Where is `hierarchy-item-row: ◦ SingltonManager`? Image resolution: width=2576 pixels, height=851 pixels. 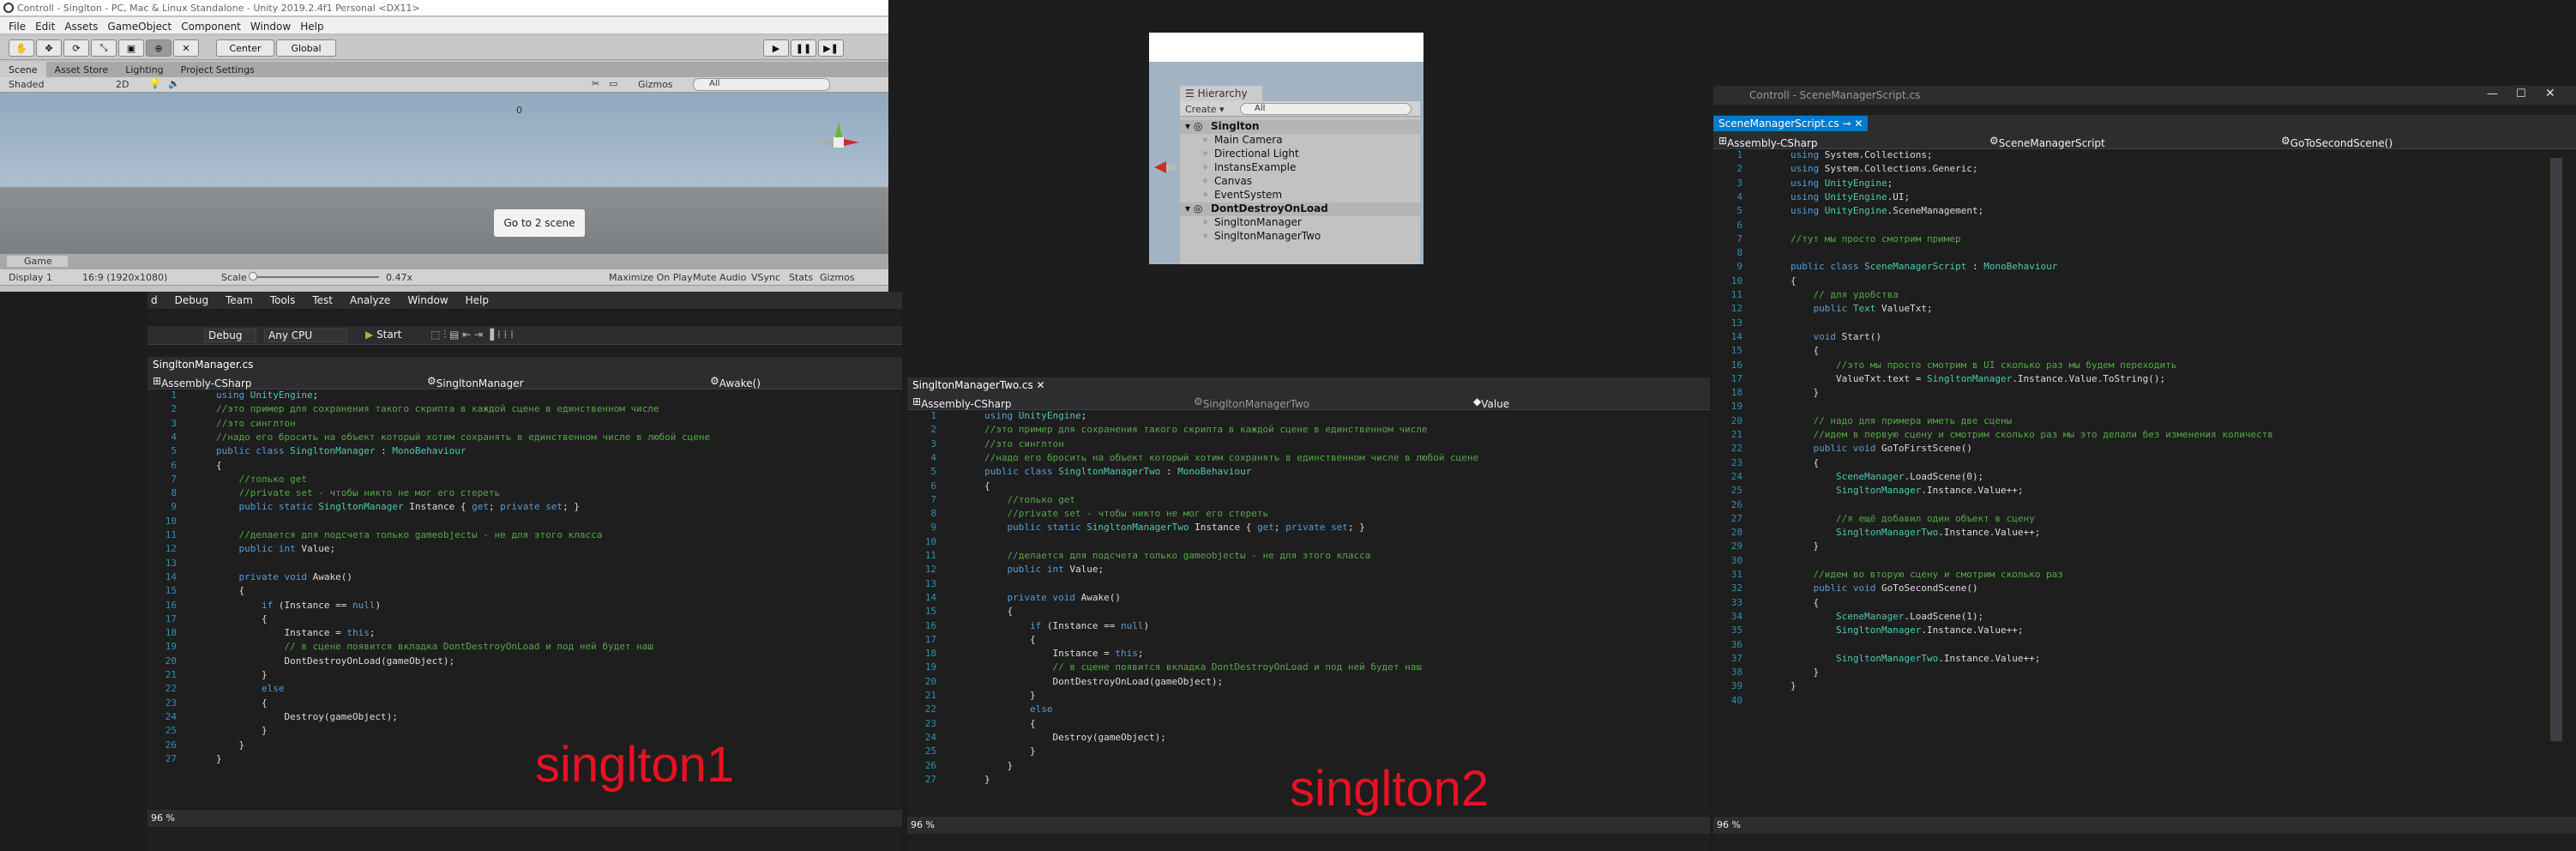
hierarchy-item-row: ◦ SingltonManager is located at coordinates (1300, 223).